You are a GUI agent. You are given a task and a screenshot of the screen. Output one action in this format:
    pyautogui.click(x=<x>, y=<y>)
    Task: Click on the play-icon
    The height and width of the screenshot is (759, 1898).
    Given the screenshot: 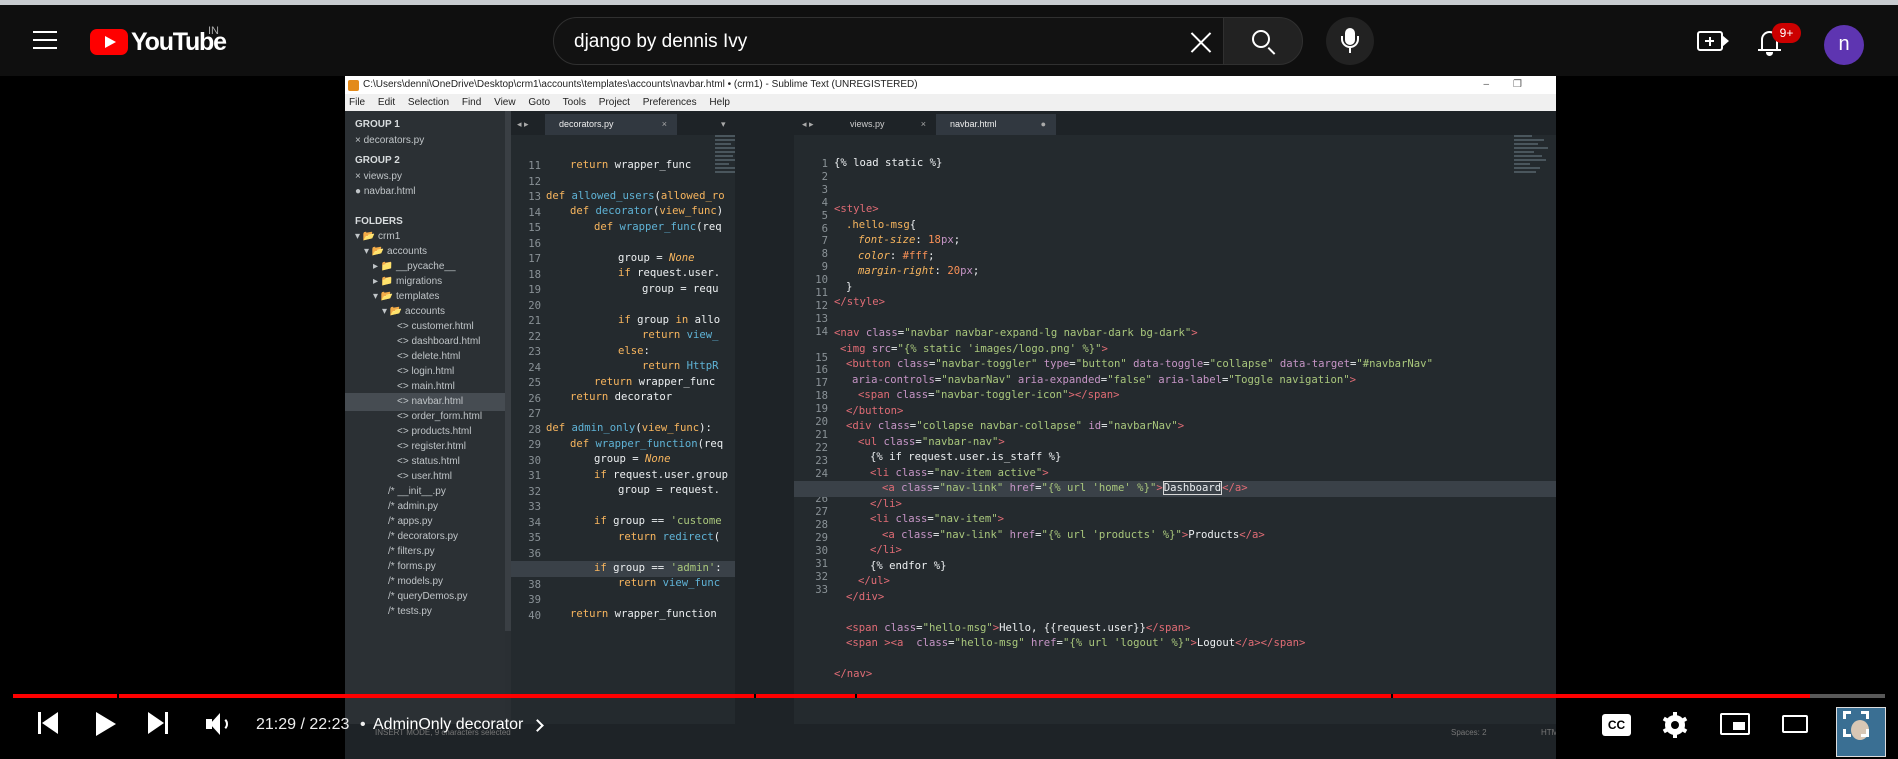 What is the action you would take?
    pyautogui.click(x=107, y=724)
    